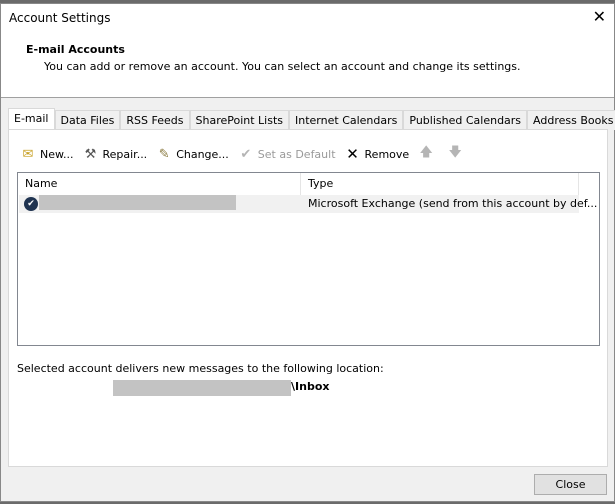 The height and width of the screenshot is (504, 615). Describe the element at coordinates (87, 120) in the screenshot. I see `tab-data-files: Data Files` at that location.